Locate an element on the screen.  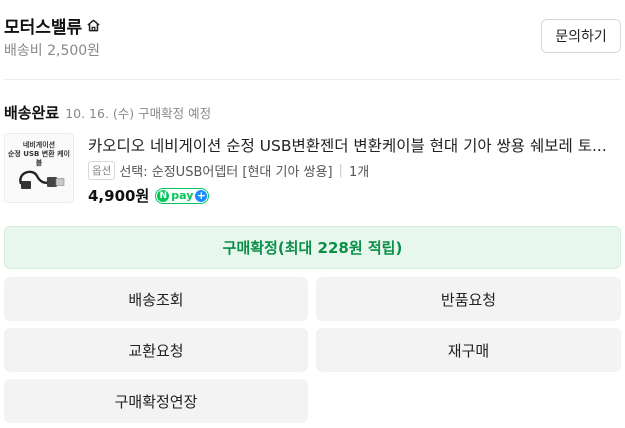
extend-confirm-button: 구매확정연장 is located at coordinates (156, 401).